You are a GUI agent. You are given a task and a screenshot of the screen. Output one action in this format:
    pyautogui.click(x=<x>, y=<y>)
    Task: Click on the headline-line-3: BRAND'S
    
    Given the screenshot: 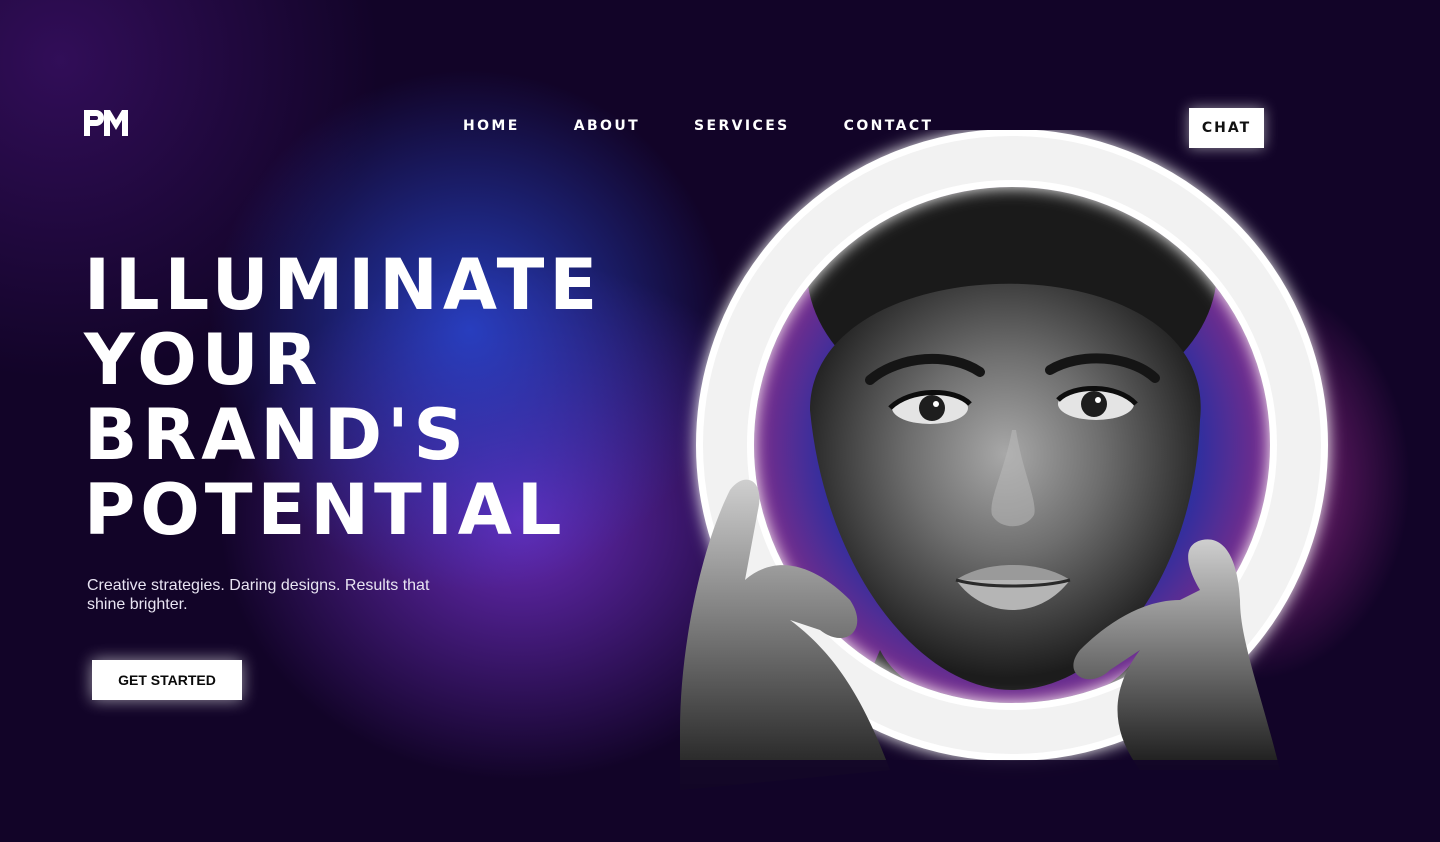 What is the action you would take?
    pyautogui.click(x=276, y=435)
    